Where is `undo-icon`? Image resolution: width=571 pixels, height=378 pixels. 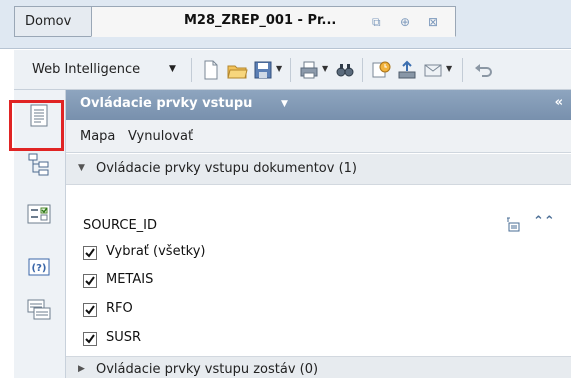 undo-icon is located at coordinates (483, 70).